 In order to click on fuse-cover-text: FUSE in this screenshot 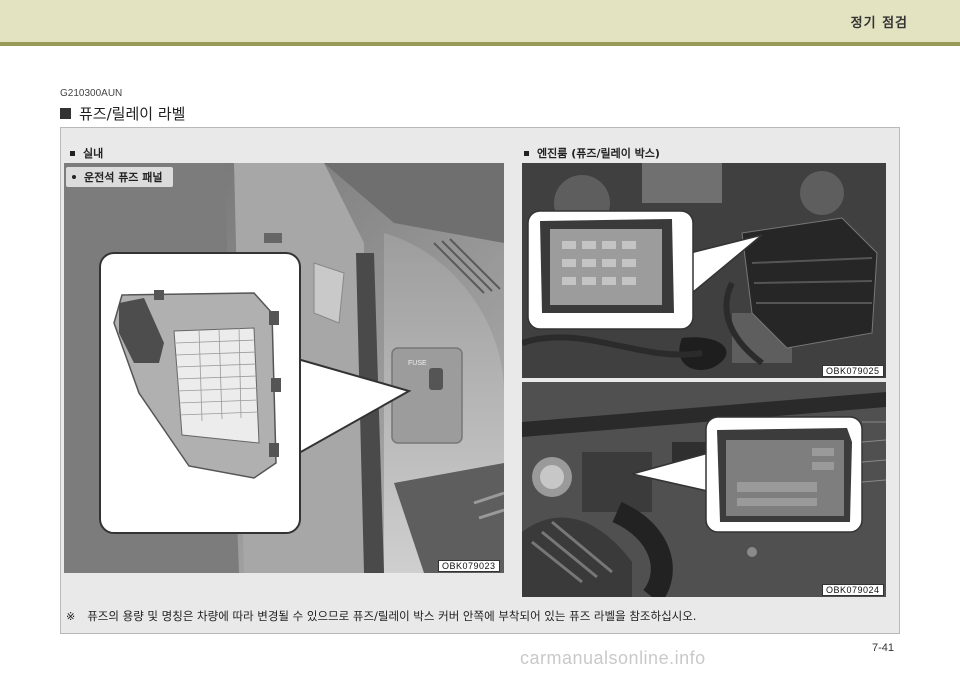, I will do `click(417, 363)`.